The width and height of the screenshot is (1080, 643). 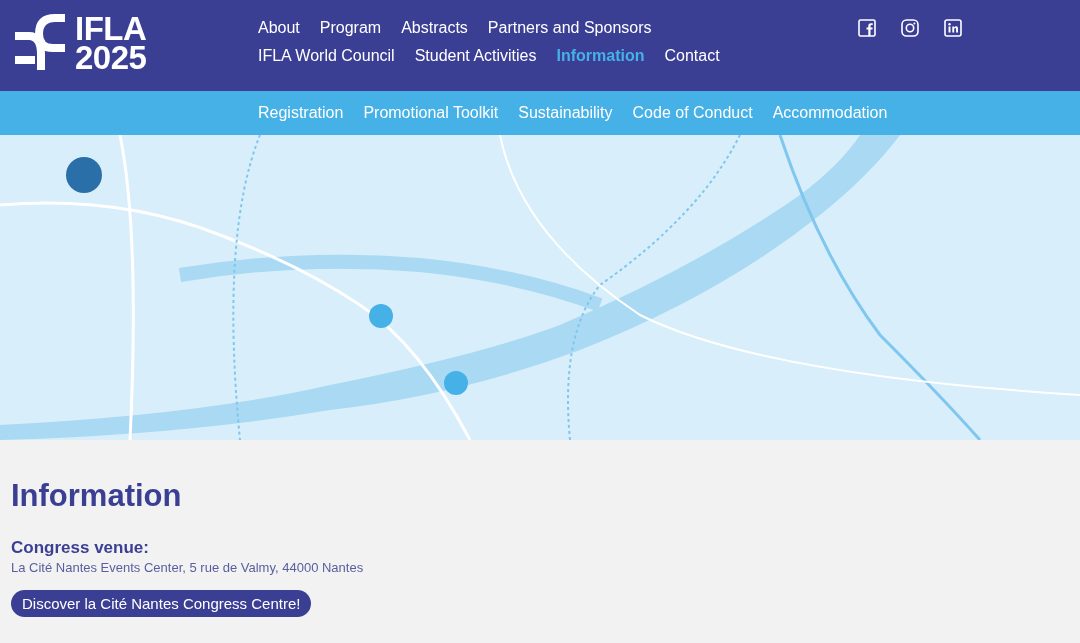 What do you see at coordinates (40, 43) in the screenshot?
I see `logo-icon` at bounding box center [40, 43].